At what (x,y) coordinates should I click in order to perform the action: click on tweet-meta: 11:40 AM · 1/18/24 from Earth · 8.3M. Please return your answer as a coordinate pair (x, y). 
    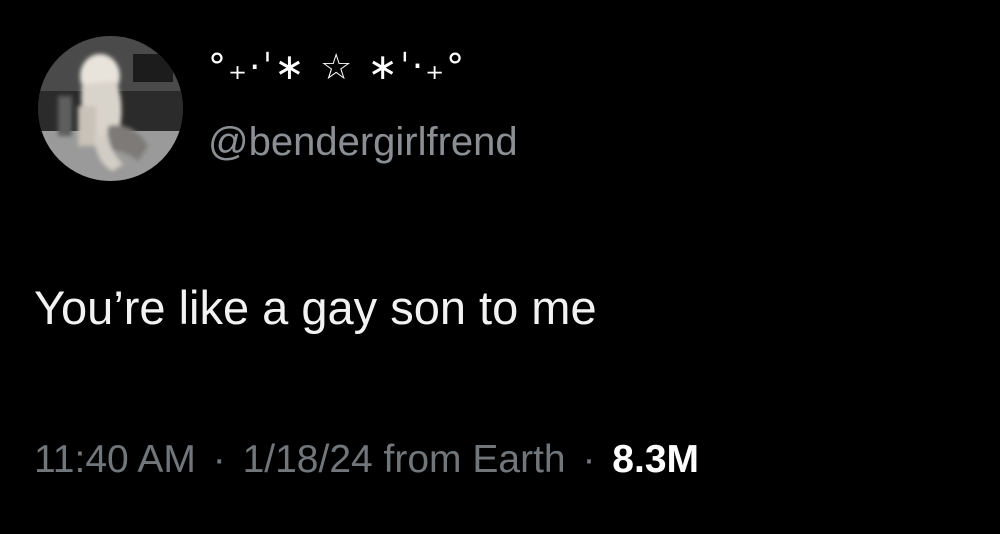
    Looking at the image, I should click on (366, 460).